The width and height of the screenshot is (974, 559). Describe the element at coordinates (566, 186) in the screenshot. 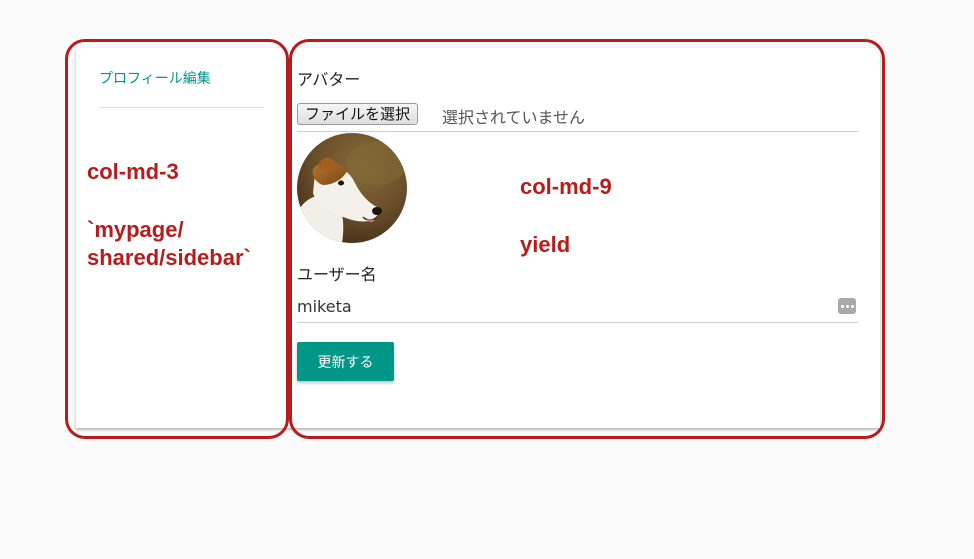

I see `annotation-col-md-9: col-md-9` at that location.